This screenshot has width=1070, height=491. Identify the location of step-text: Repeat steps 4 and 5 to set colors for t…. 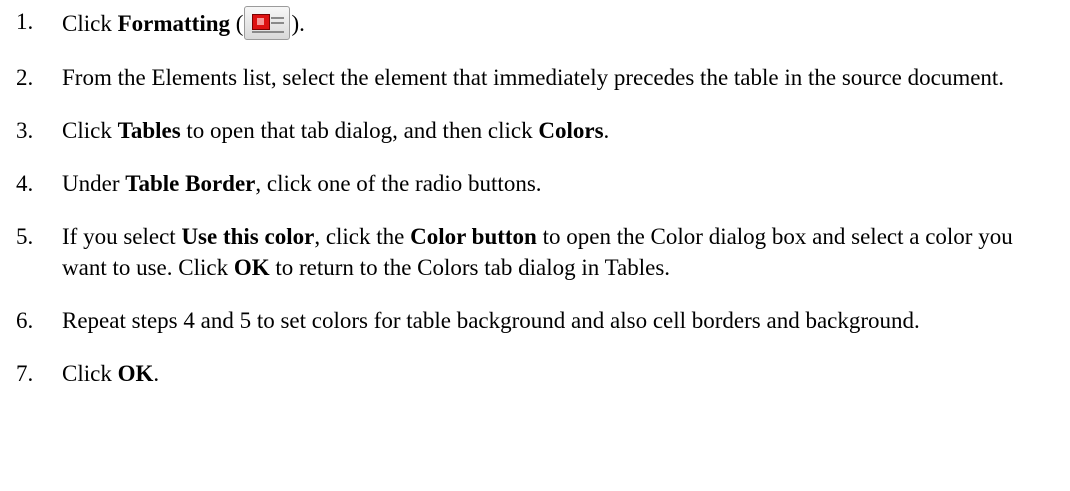
(491, 320).